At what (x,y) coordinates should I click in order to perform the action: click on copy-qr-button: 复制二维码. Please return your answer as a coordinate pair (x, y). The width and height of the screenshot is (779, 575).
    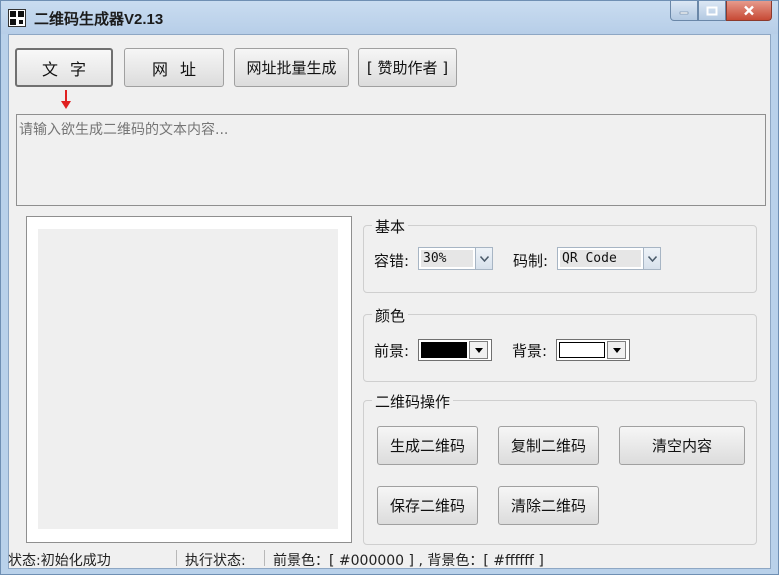
    Looking at the image, I should click on (548, 445).